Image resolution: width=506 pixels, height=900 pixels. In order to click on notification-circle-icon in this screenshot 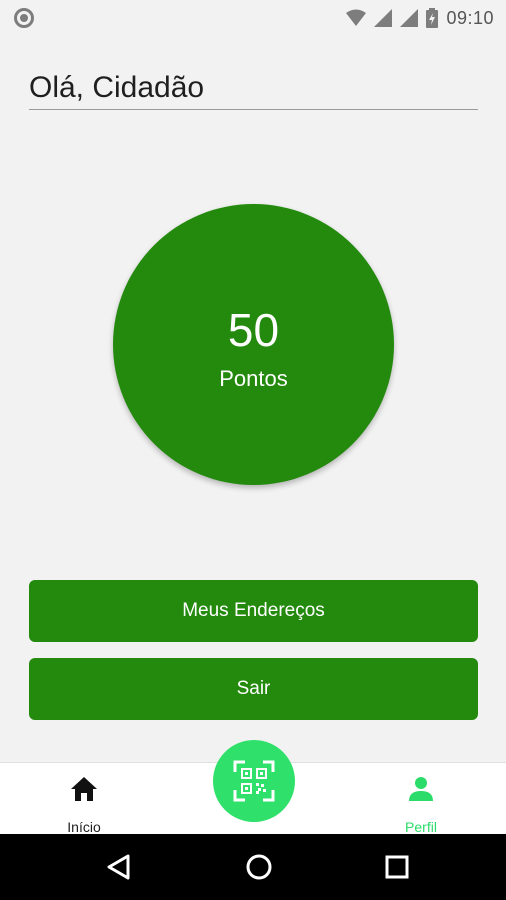, I will do `click(24, 18)`.